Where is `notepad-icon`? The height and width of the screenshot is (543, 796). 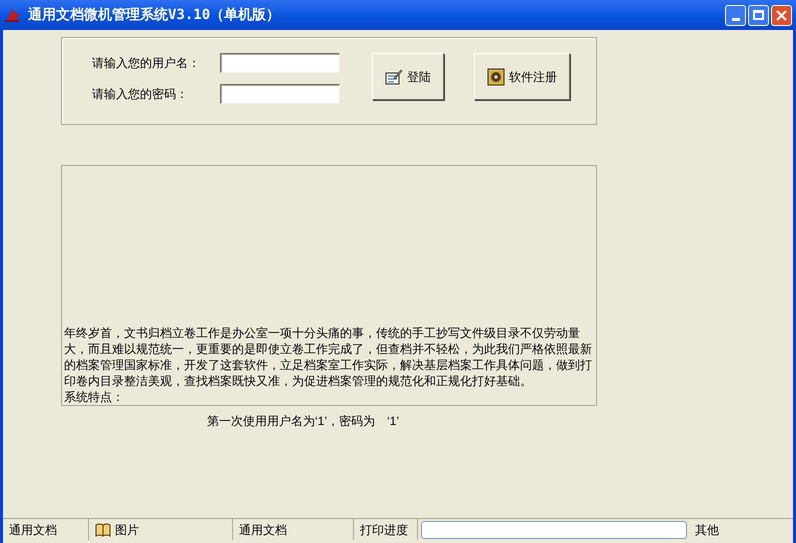 notepad-icon is located at coordinates (394, 76).